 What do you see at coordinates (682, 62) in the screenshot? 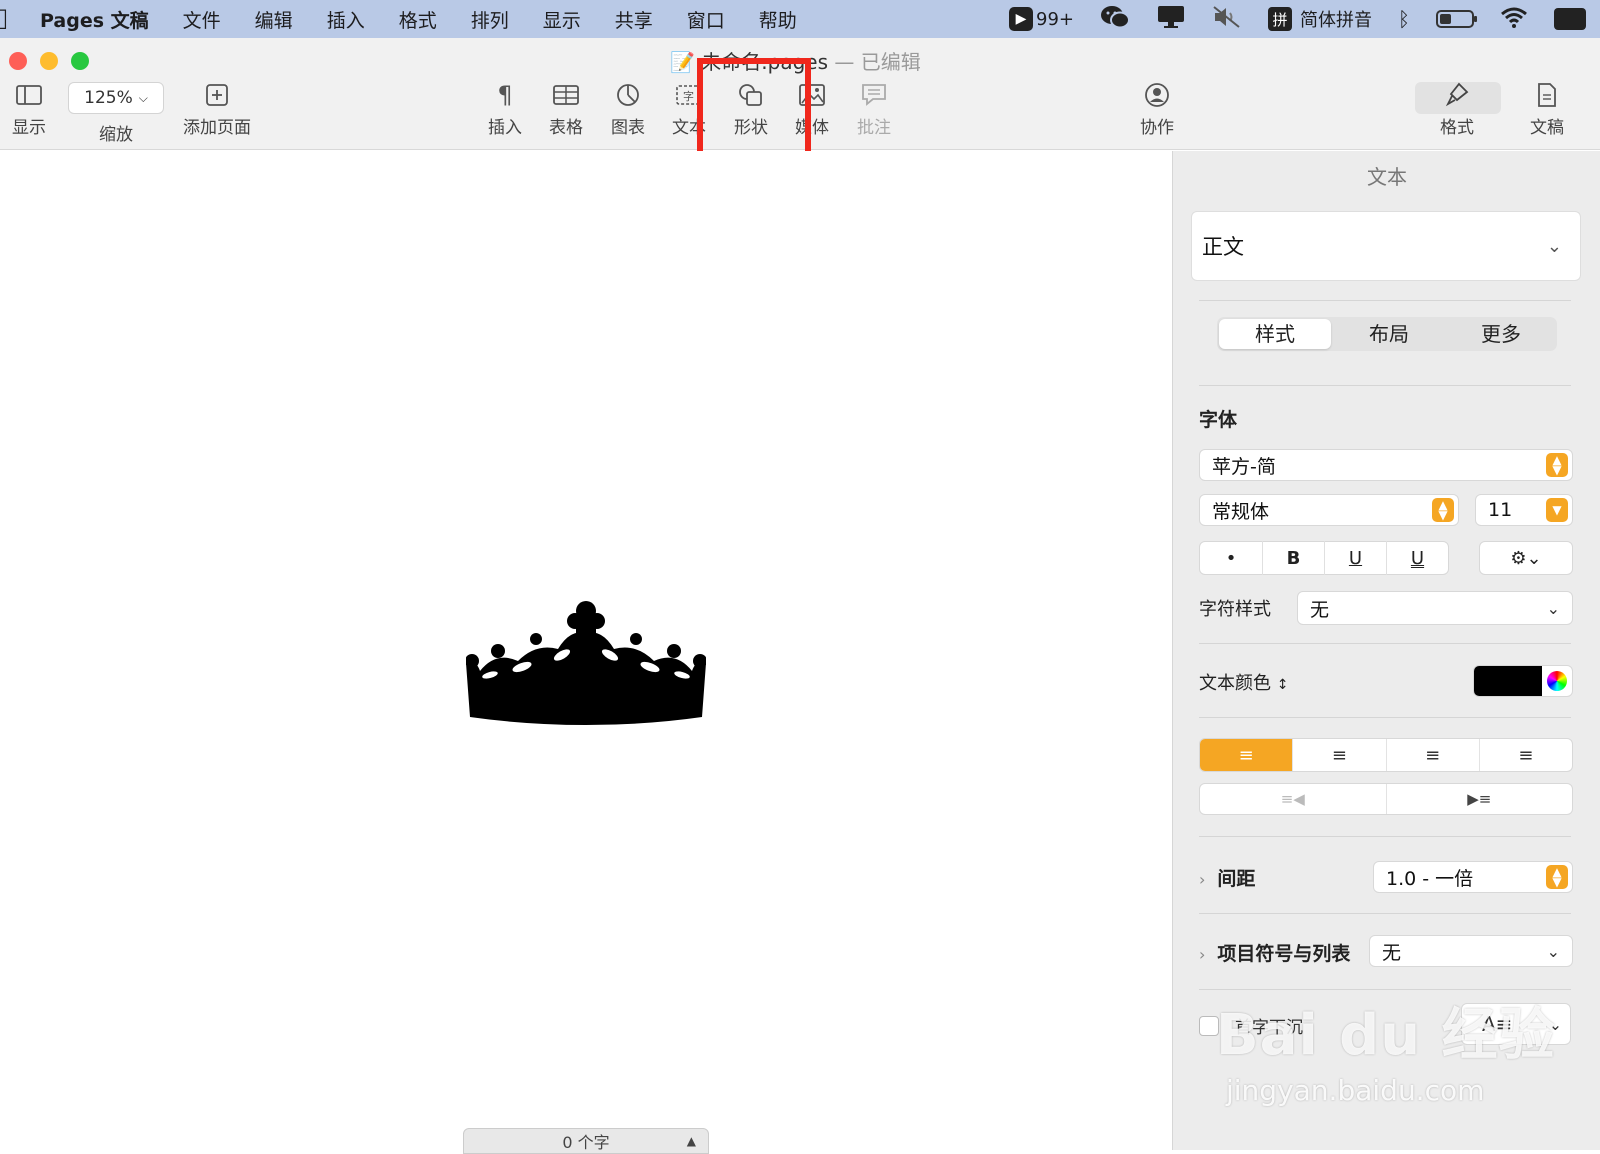
I see `document-icon: 📝` at bounding box center [682, 62].